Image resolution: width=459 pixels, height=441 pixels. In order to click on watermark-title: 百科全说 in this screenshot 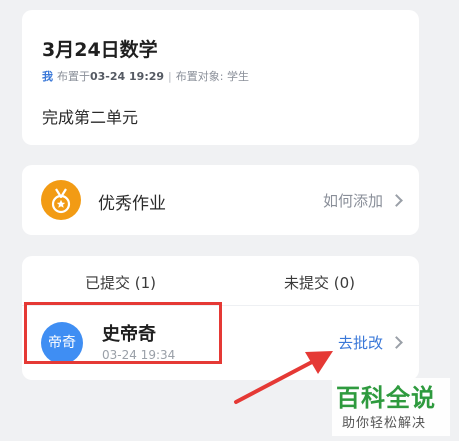, I will do `click(386, 398)`.